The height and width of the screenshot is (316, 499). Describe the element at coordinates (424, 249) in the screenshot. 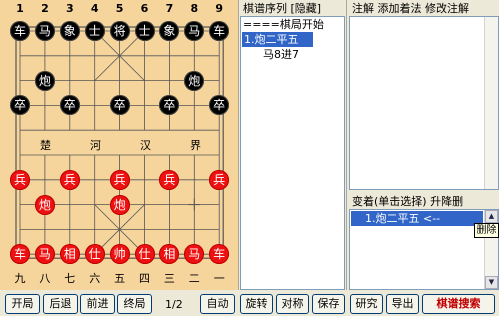

I see `variation-list: 1.炮二平五 <-- ▲ ▼` at that location.